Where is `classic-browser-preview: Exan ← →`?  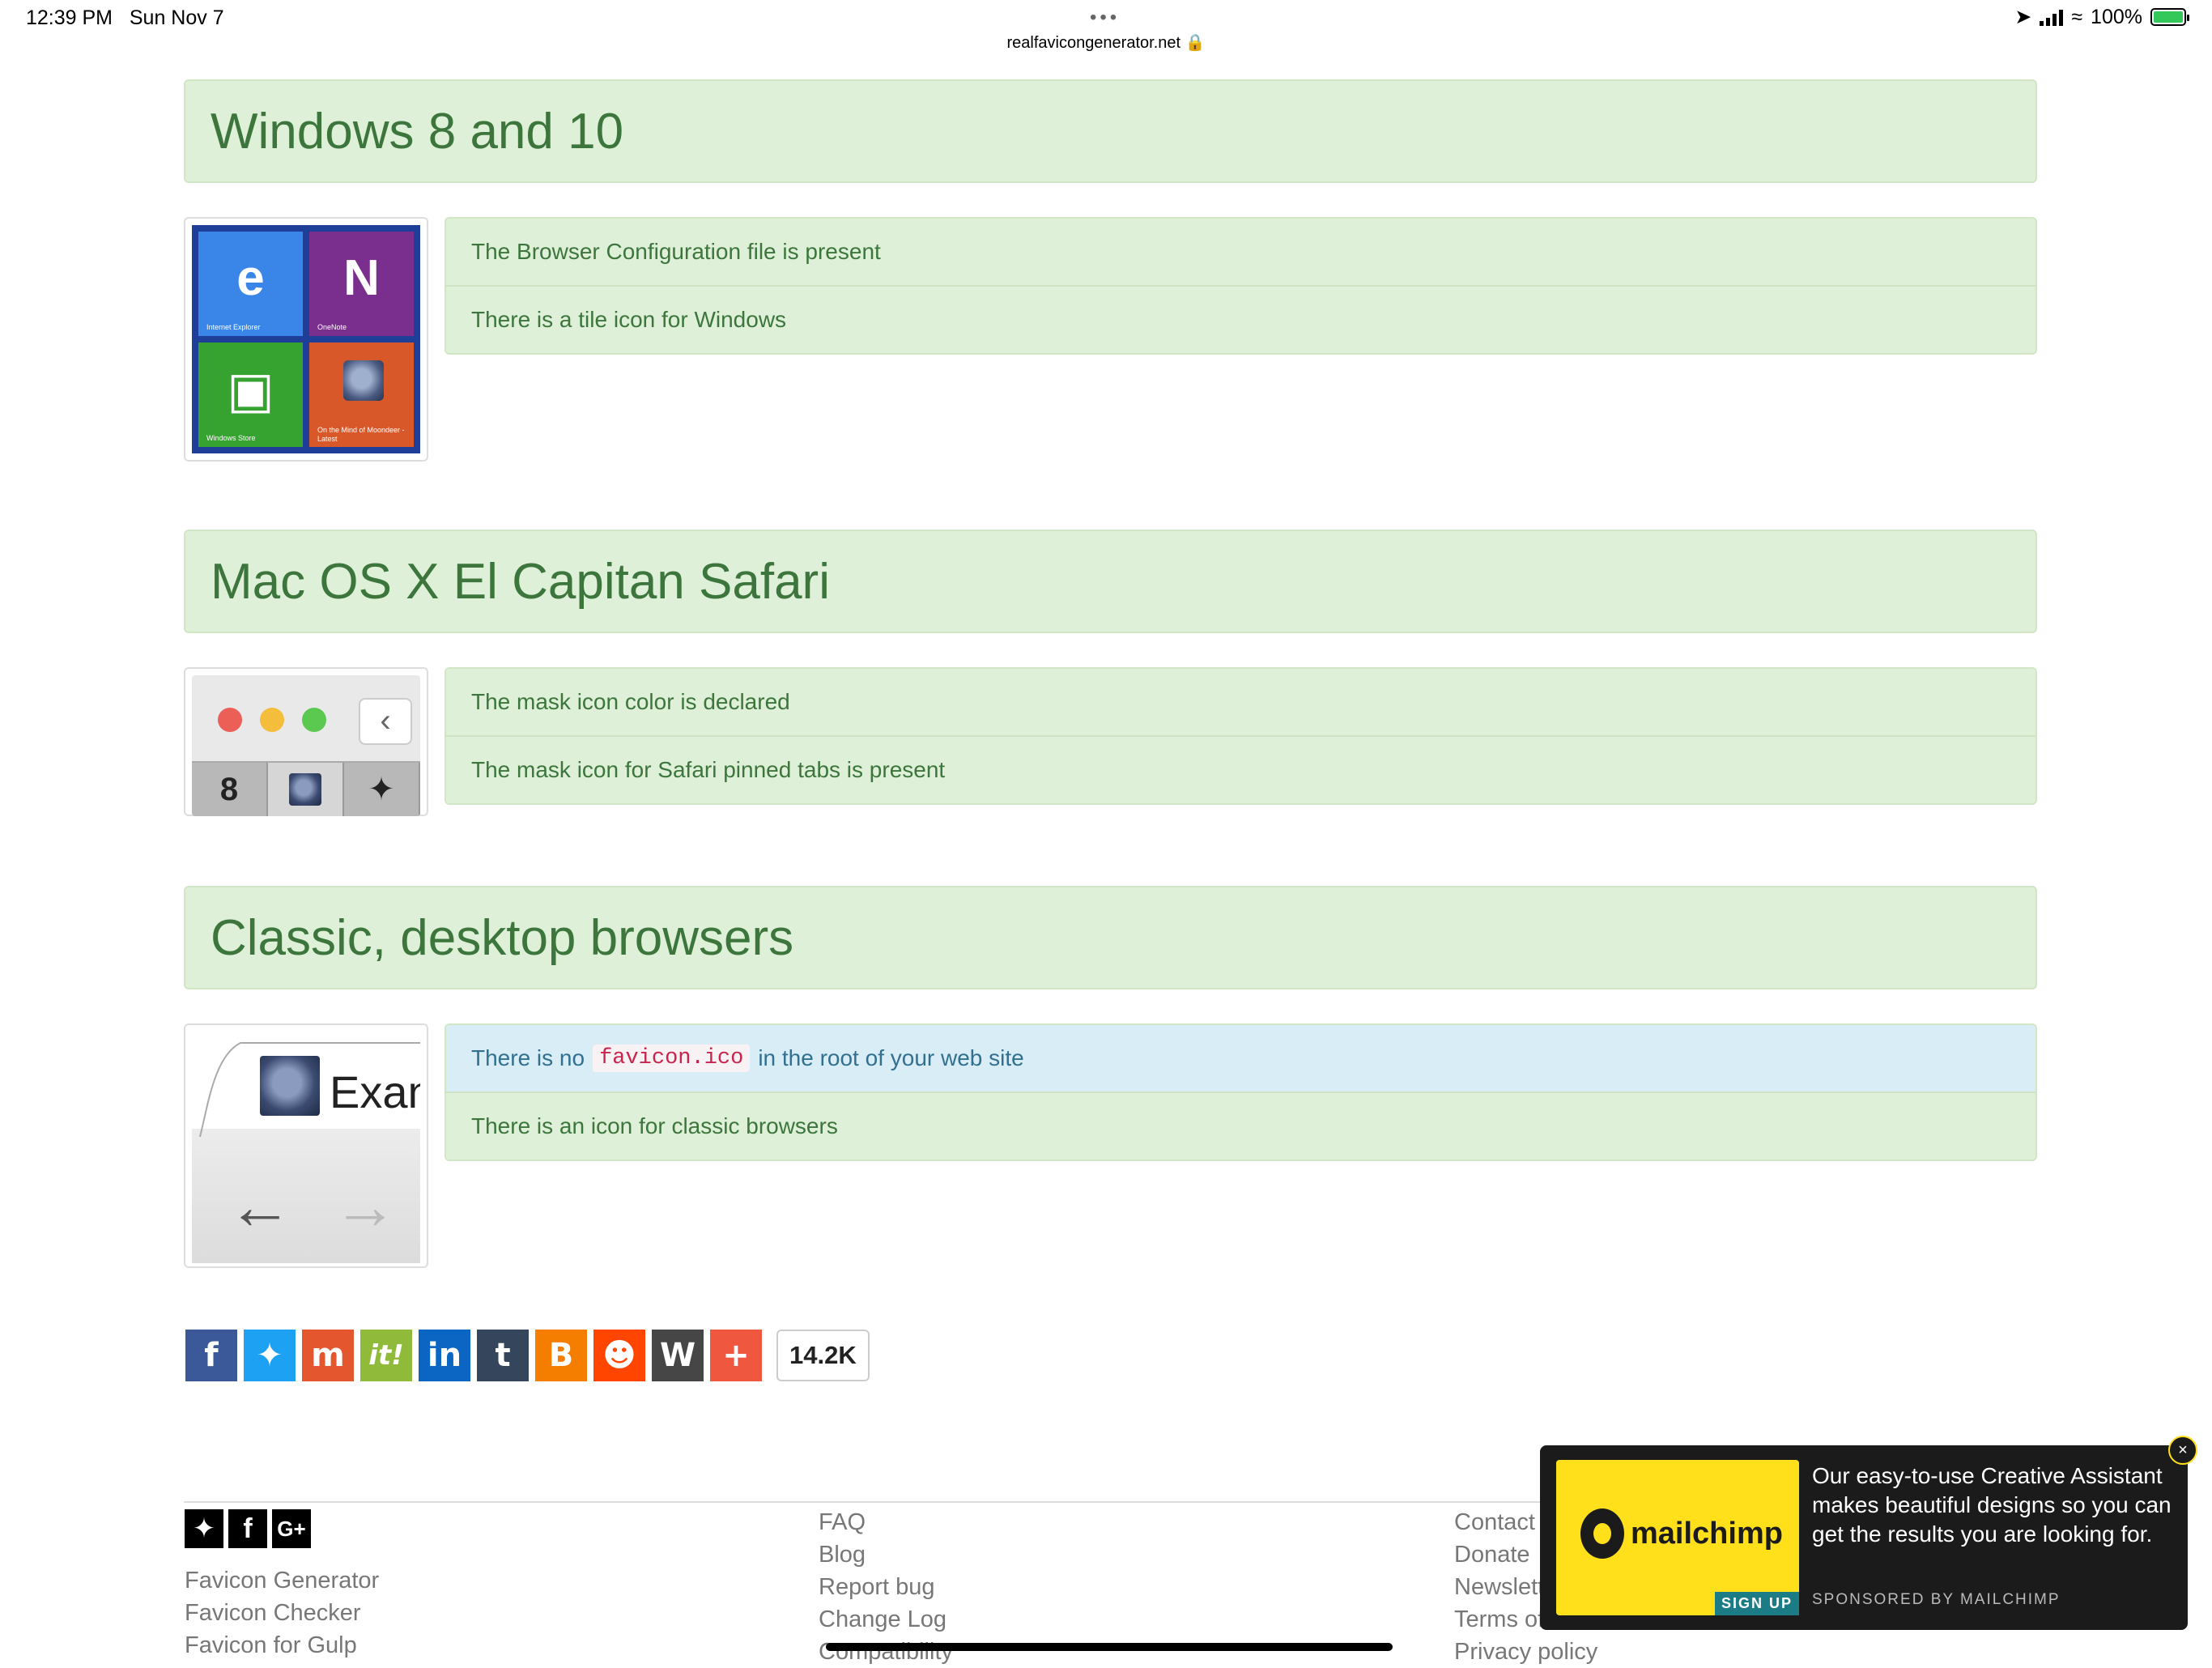 classic-browser-preview: Exan ← → is located at coordinates (306, 1145).